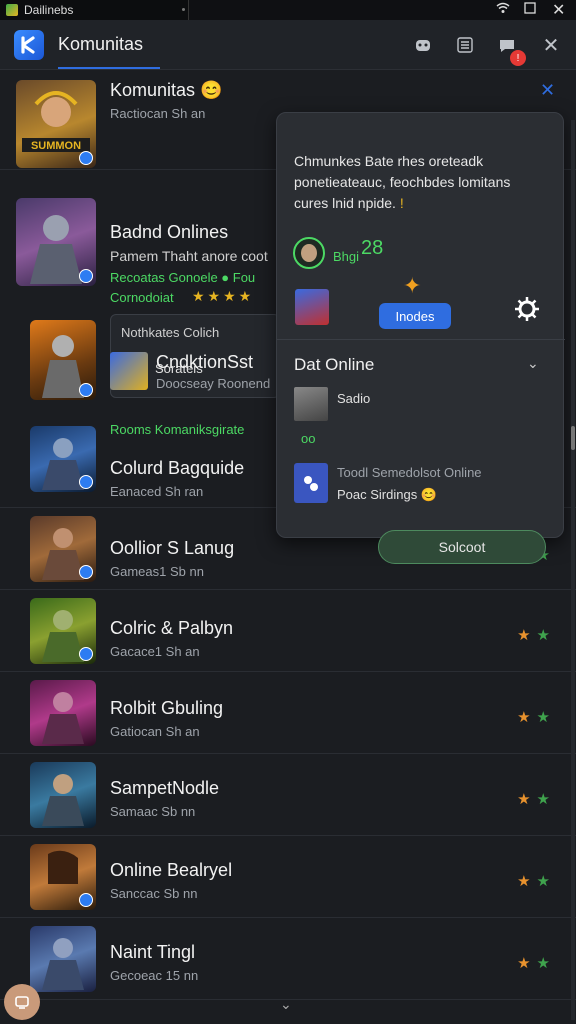  What do you see at coordinates (154, 893) in the screenshot?
I see `item-subtitle: Sanccac Sb nn` at bounding box center [154, 893].